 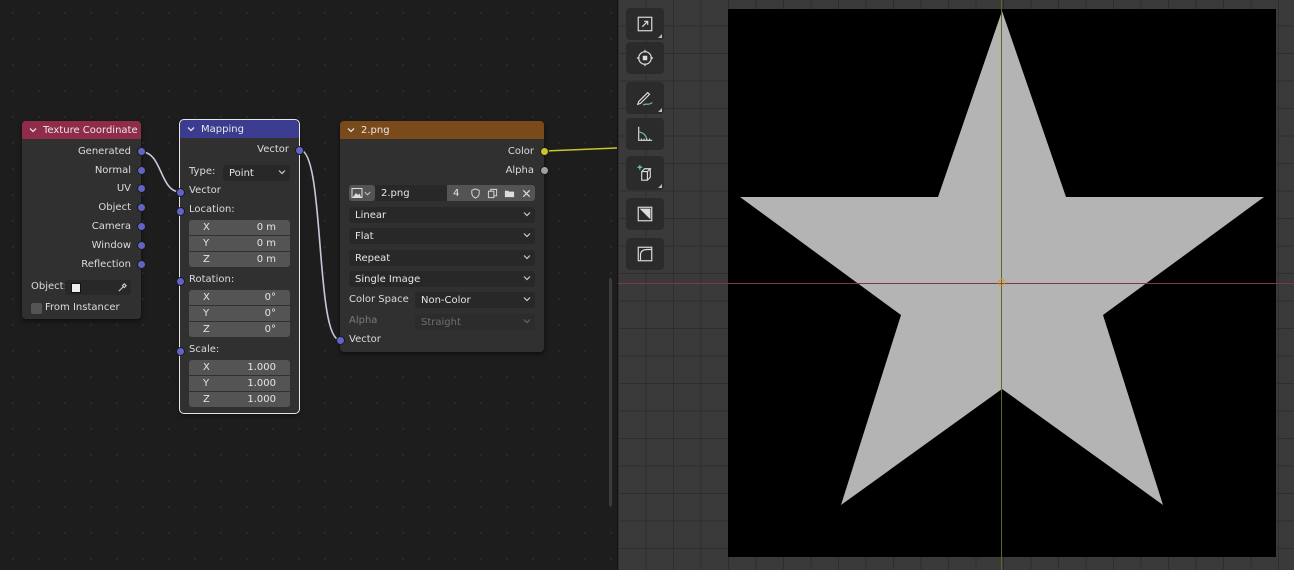 I want to click on eyedropper-icon, so click(x=122, y=287).